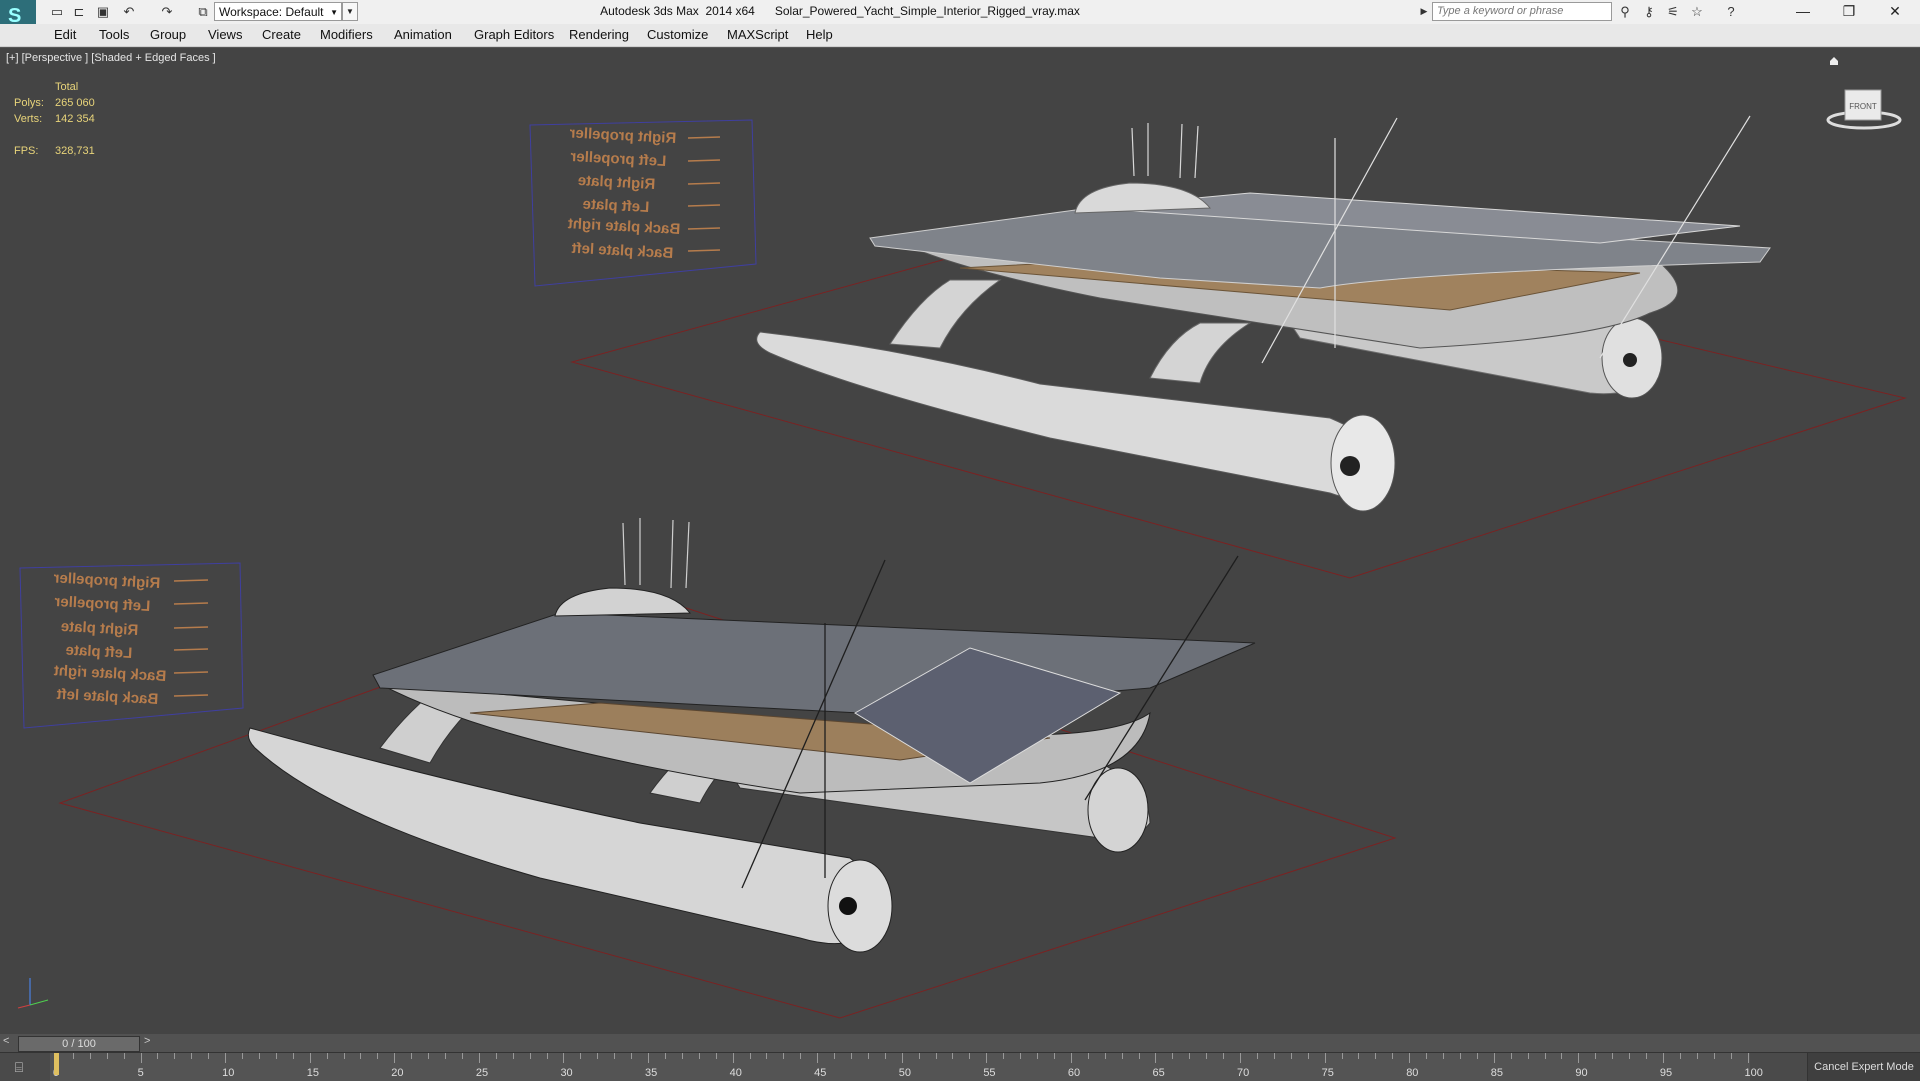 The height and width of the screenshot is (1081, 1920). I want to click on hull-front, so click(1074, 415).